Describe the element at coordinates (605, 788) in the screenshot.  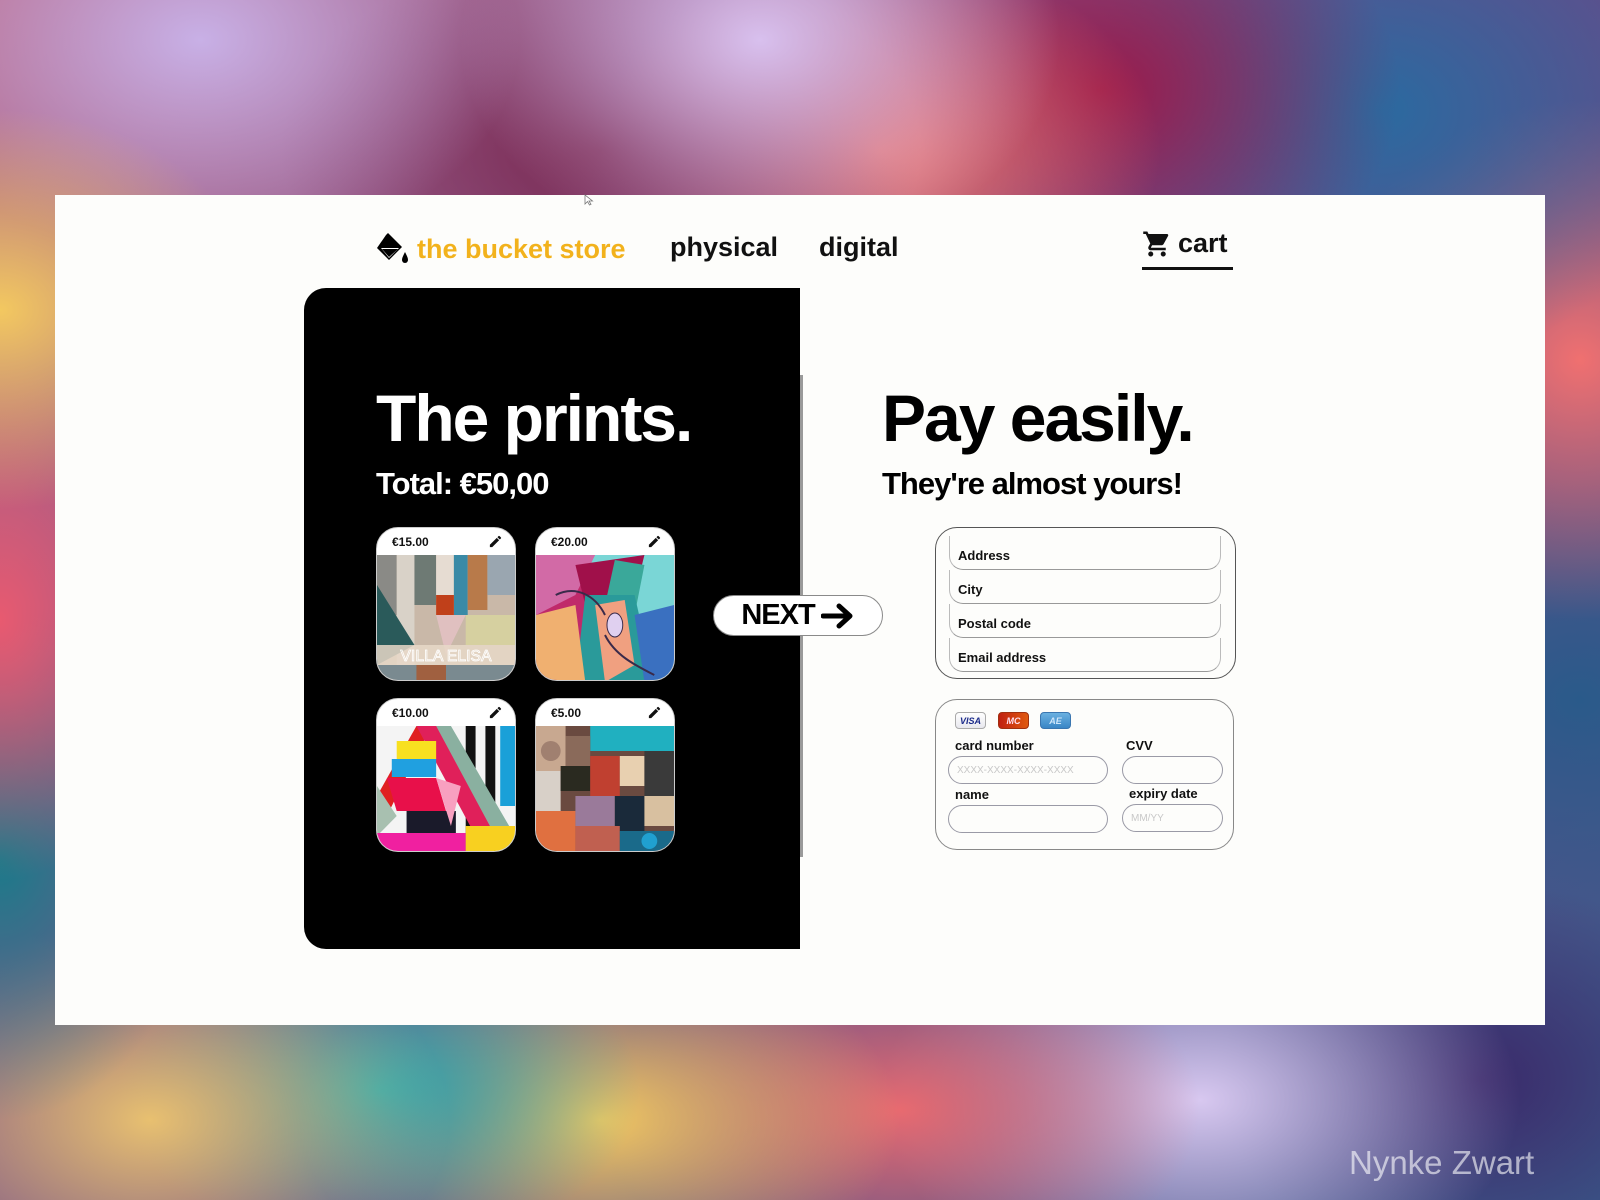
I see `print-artwork-collage` at that location.